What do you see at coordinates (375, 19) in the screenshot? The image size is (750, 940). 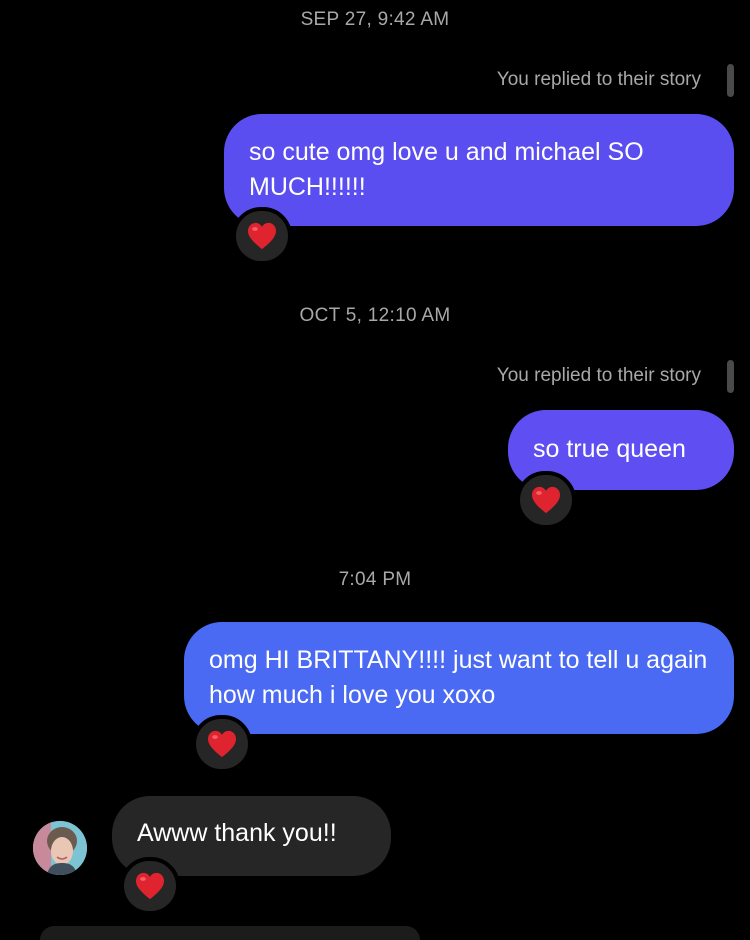 I see `timestamp-sep-27: SEP 27, 9:42 AM` at bounding box center [375, 19].